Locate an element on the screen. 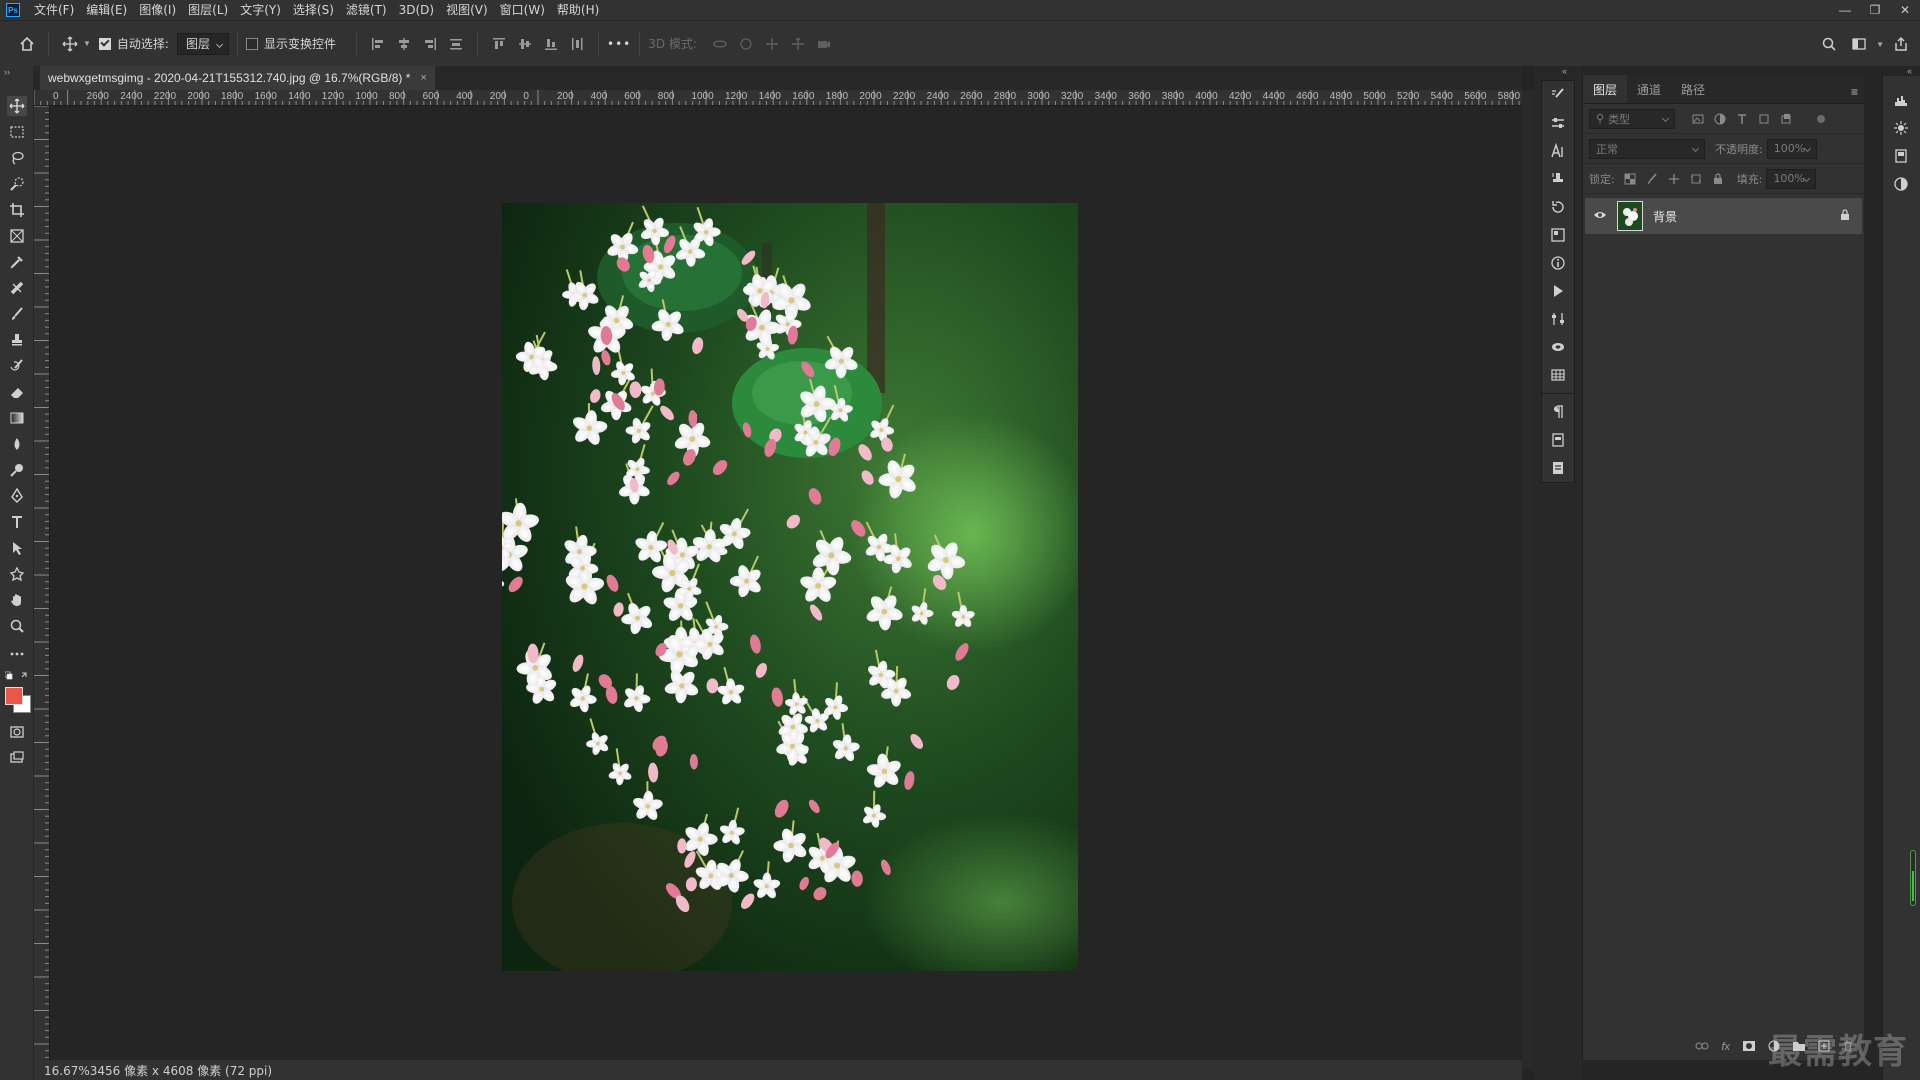  workspace-icon is located at coordinates (1859, 44).